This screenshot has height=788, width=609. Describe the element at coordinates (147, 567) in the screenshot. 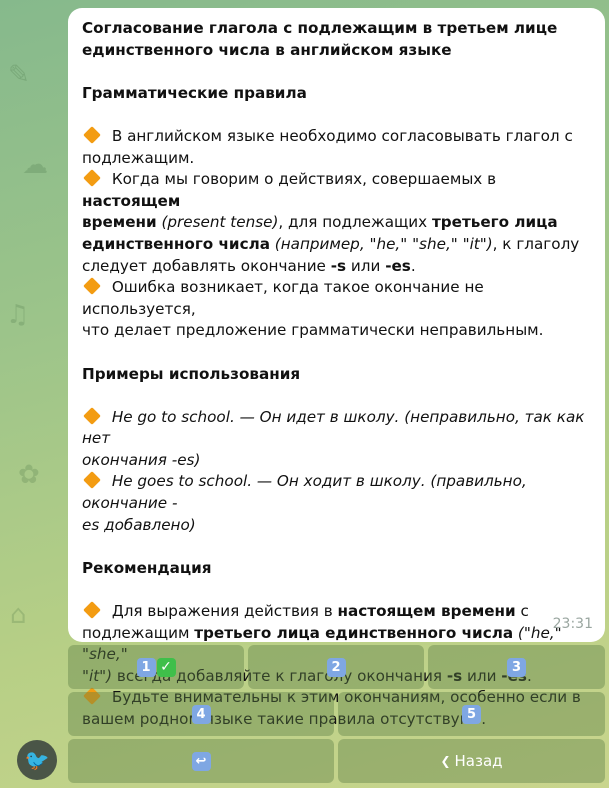

I see `section-heading-recommendation: Рекомендация` at that location.